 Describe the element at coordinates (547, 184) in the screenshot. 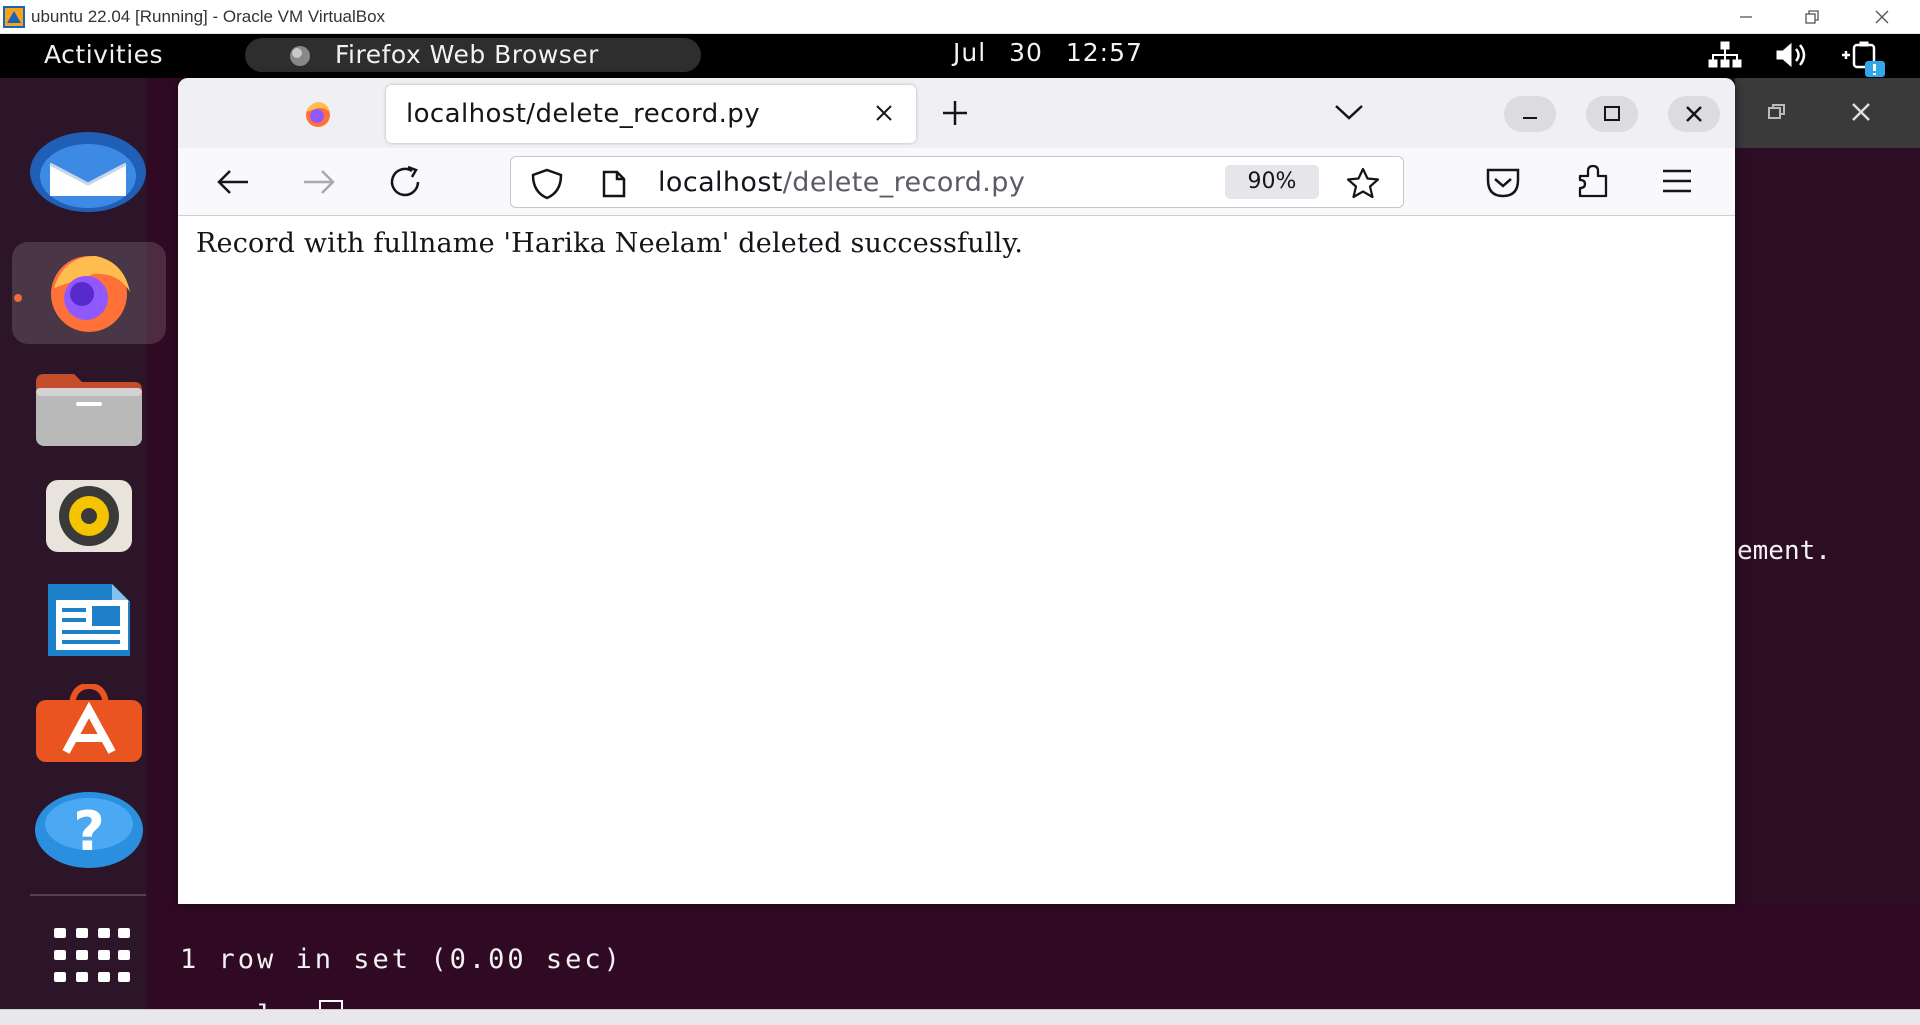

I see `tracking-protection-shield-icon` at that location.